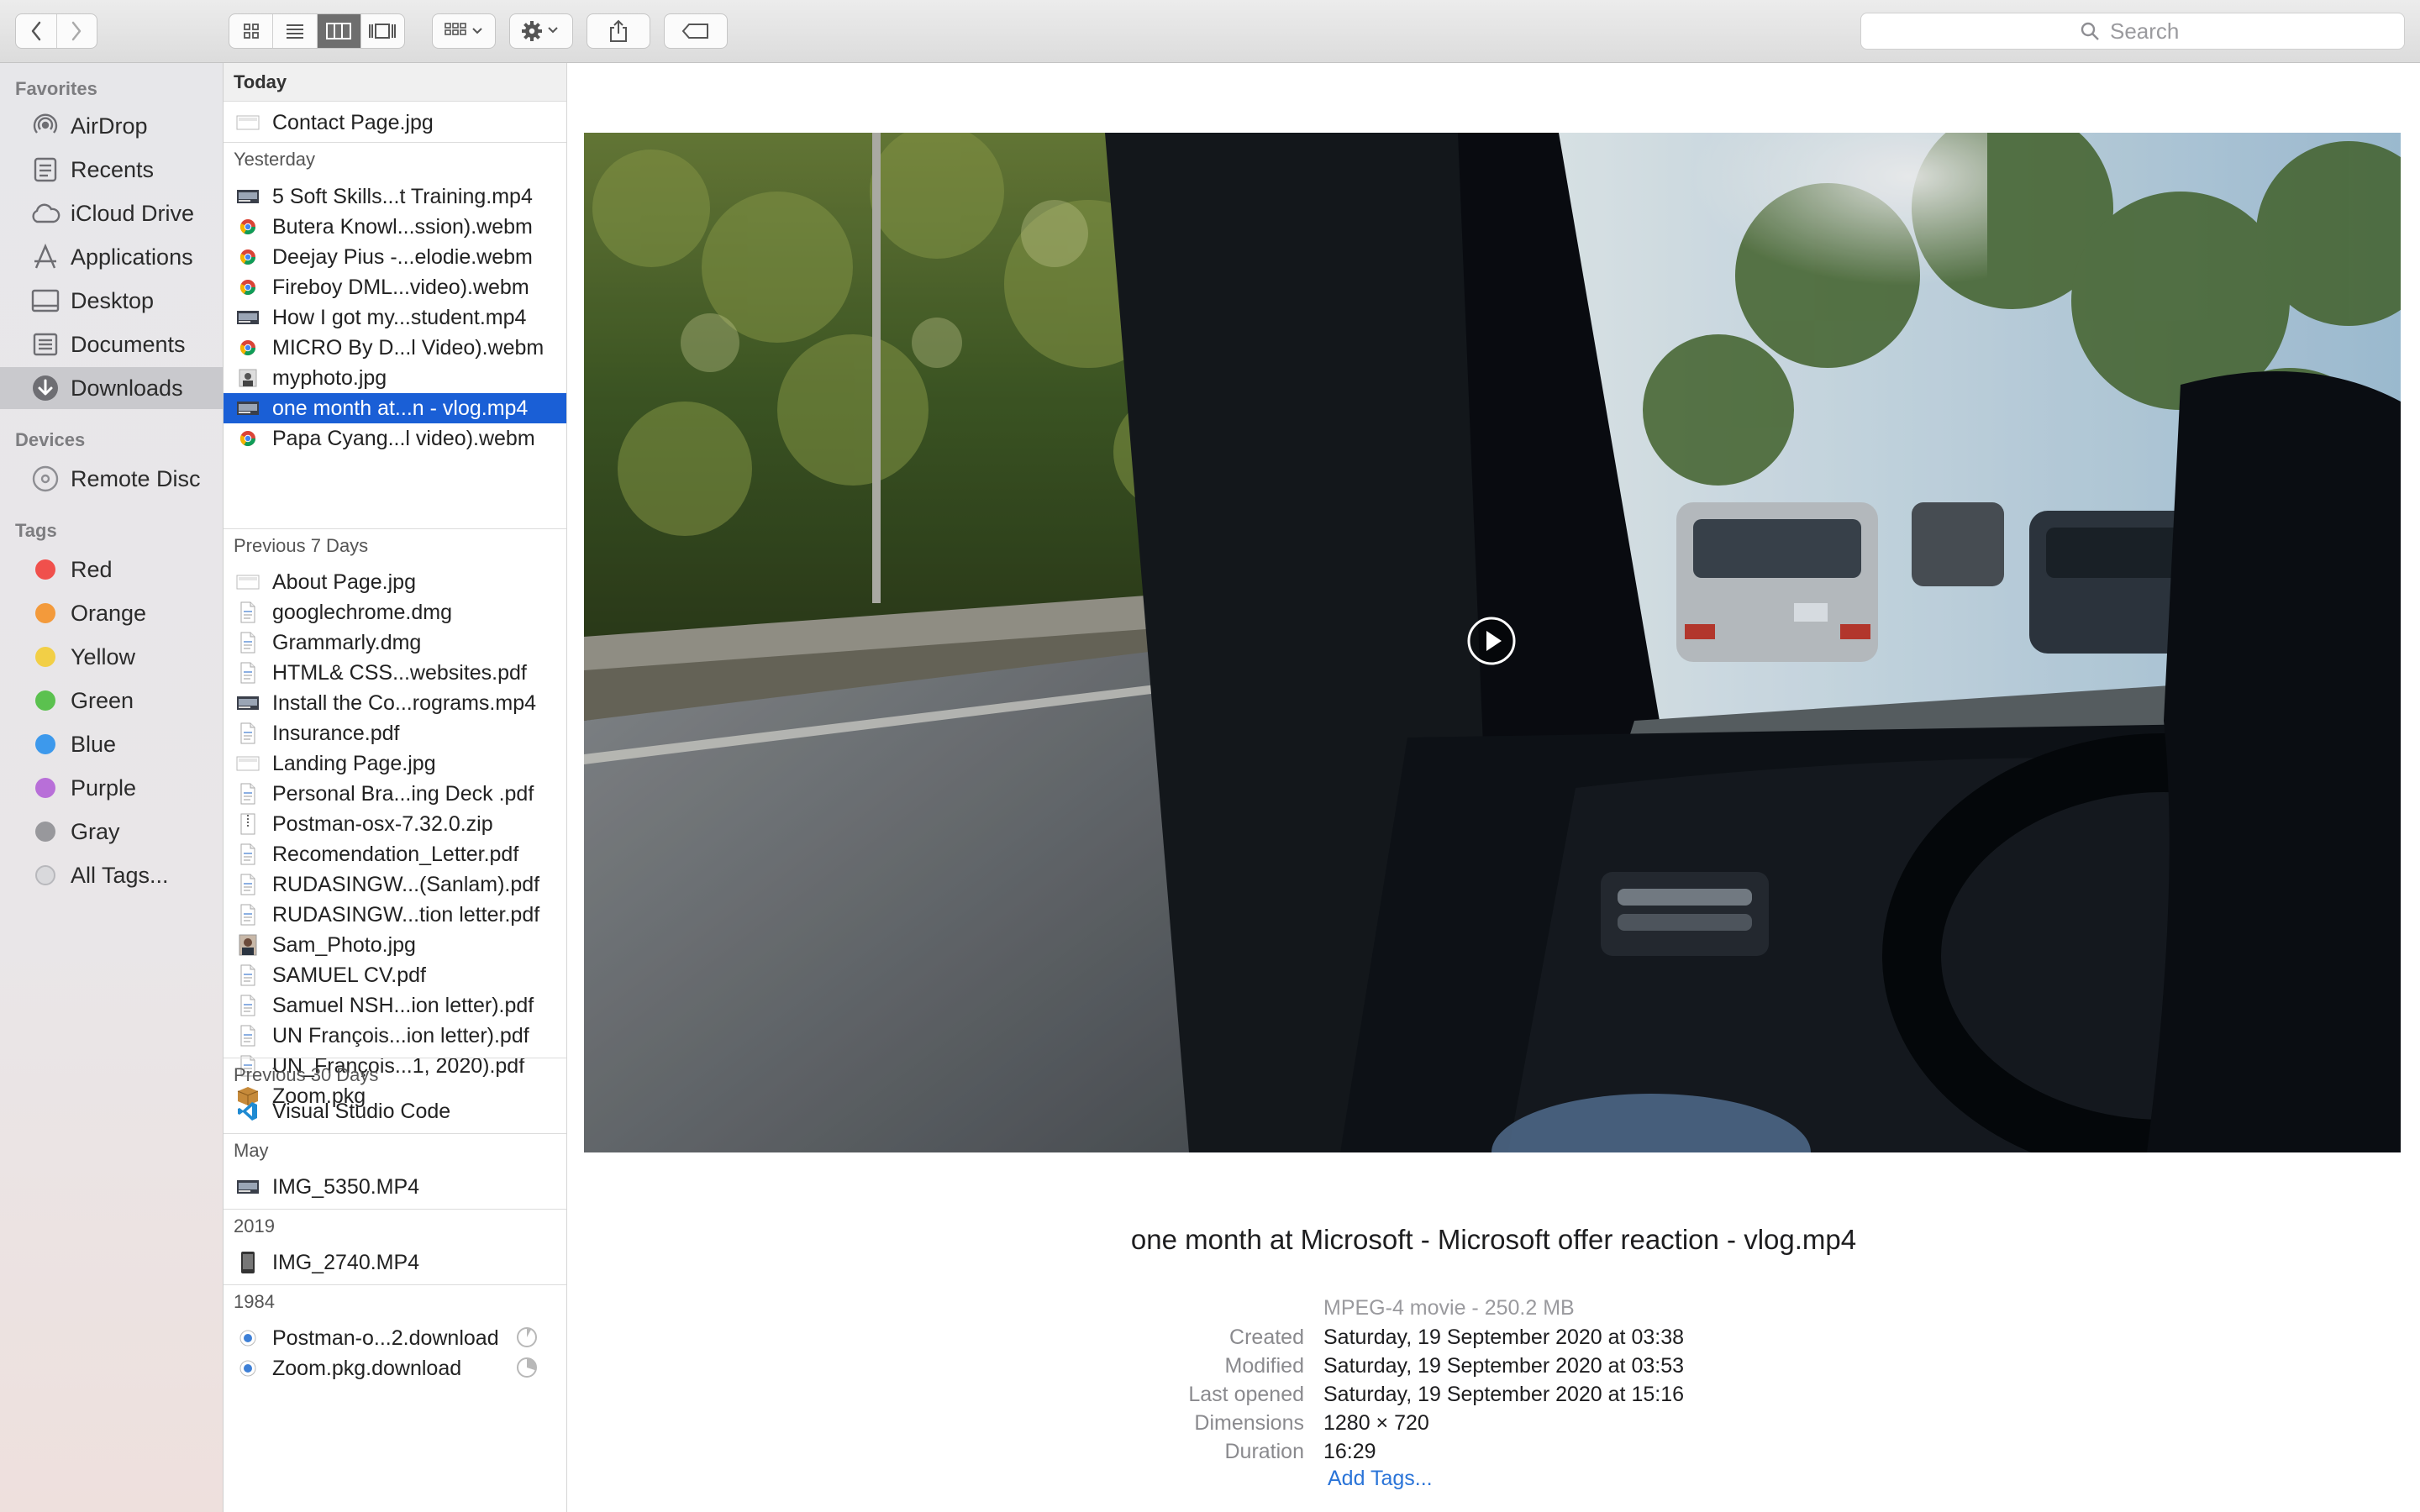 This screenshot has width=2420, height=1512. I want to click on file-row: Personal Bra...ing Deck .pdf, so click(395, 794).